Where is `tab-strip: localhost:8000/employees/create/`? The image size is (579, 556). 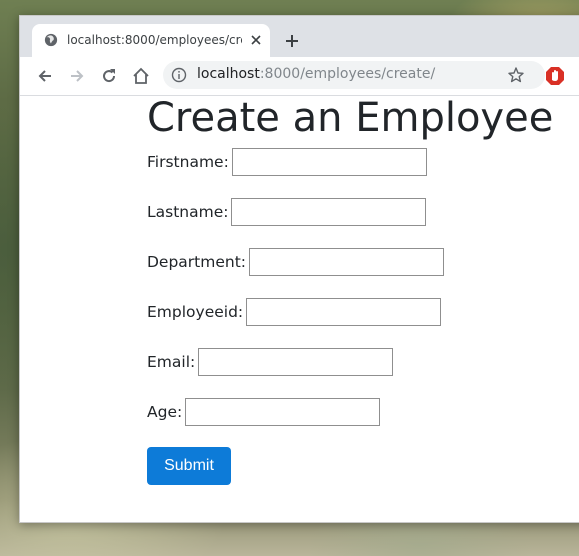 tab-strip: localhost:8000/employees/create/ is located at coordinates (299, 36).